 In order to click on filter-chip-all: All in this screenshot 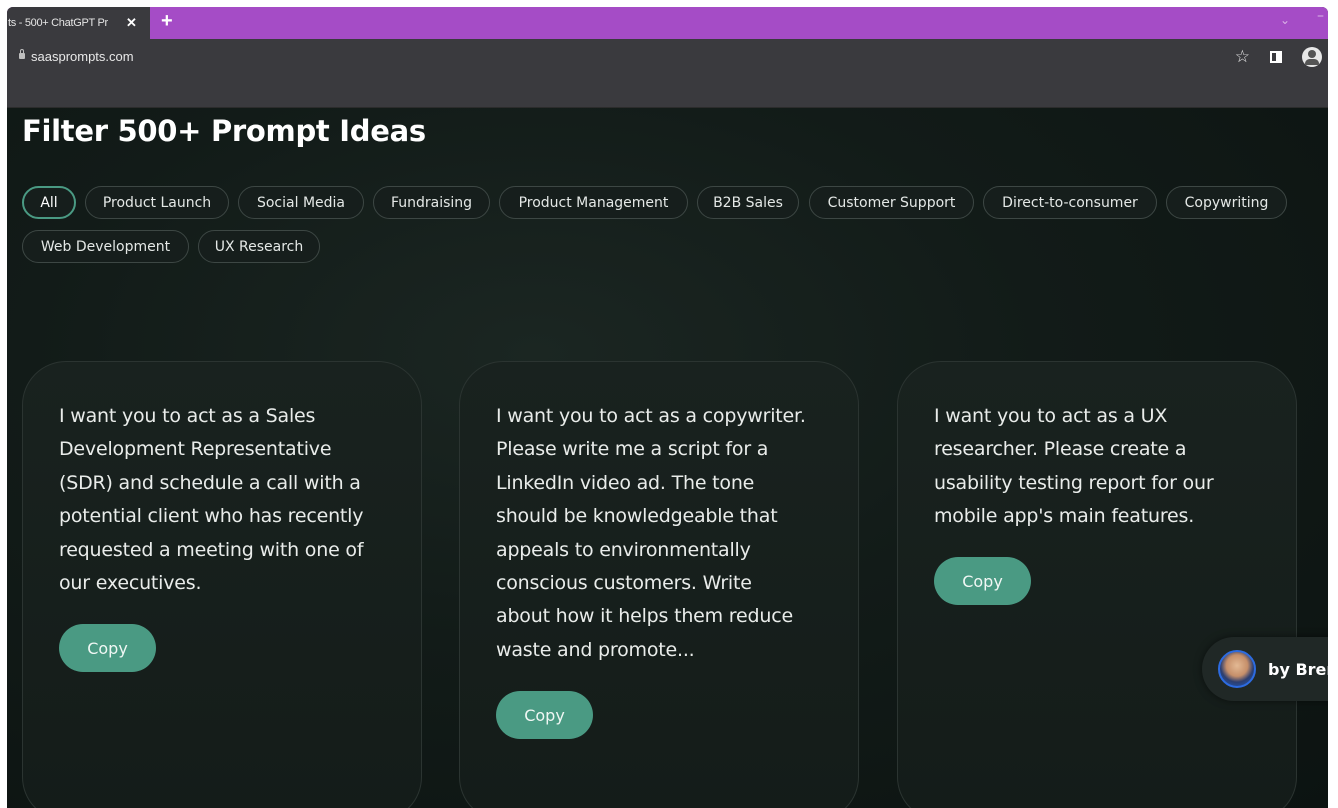, I will do `click(49, 202)`.